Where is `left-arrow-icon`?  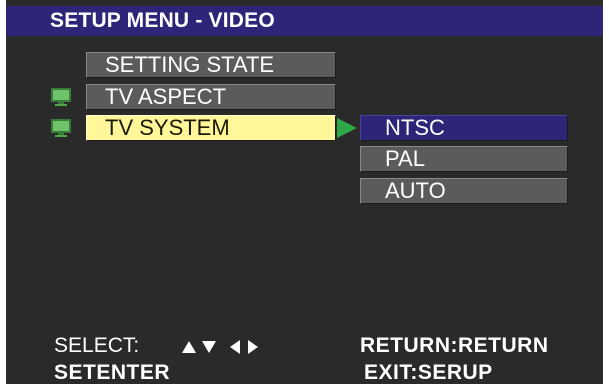 left-arrow-icon is located at coordinates (235, 347).